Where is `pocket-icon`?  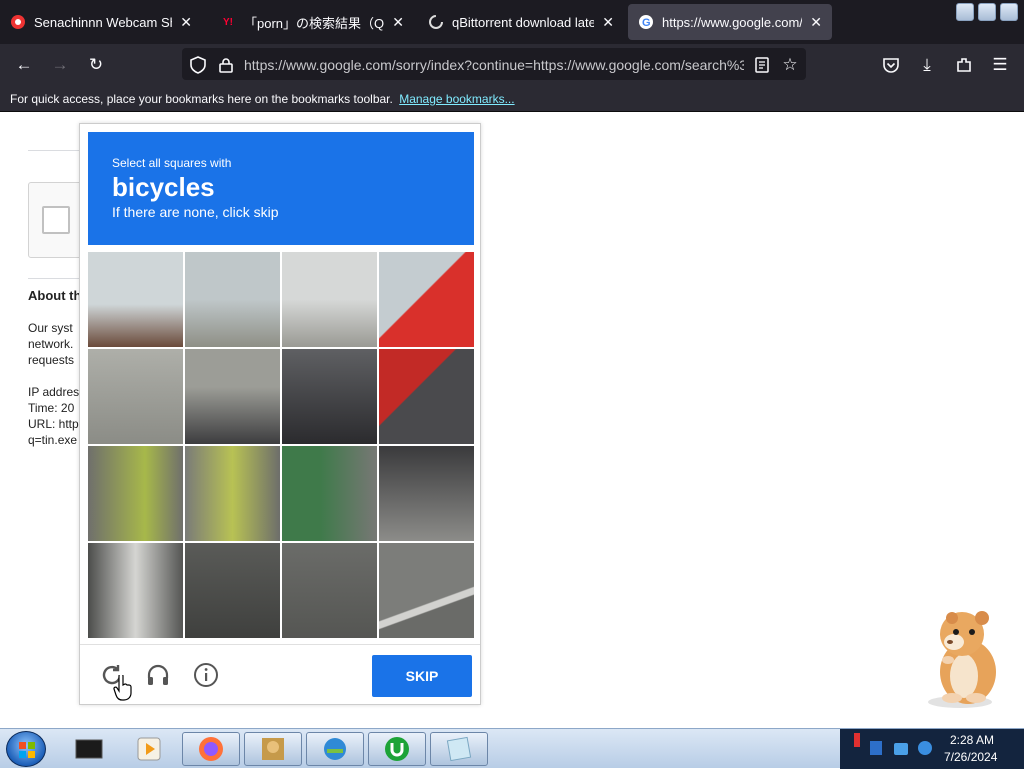 pocket-icon is located at coordinates (891, 65).